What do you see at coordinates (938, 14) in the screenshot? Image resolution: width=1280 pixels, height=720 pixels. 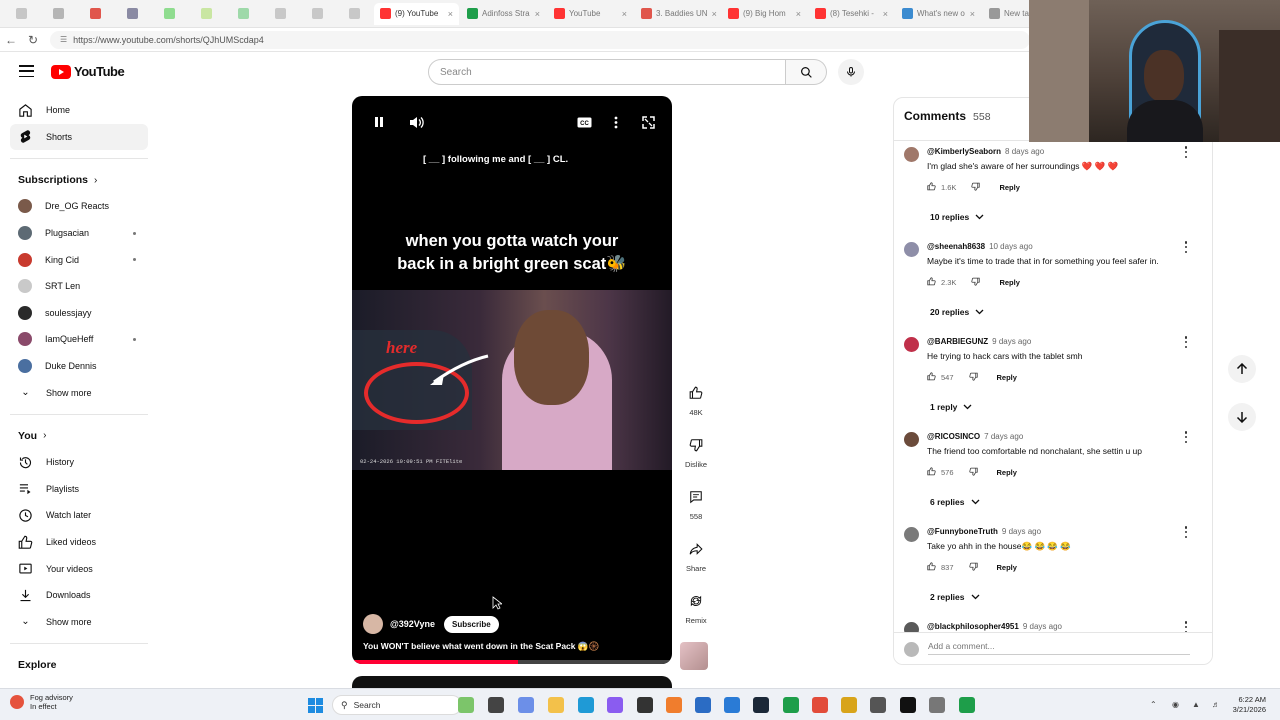 I see `browser-tab: What's new o ×` at bounding box center [938, 14].